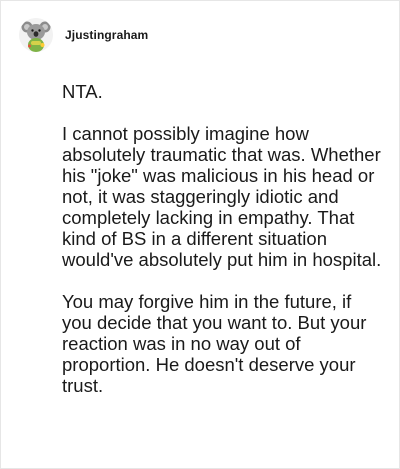 The width and height of the screenshot is (400, 469). I want to click on comment-paragraph-1: NTA., so click(82, 91).